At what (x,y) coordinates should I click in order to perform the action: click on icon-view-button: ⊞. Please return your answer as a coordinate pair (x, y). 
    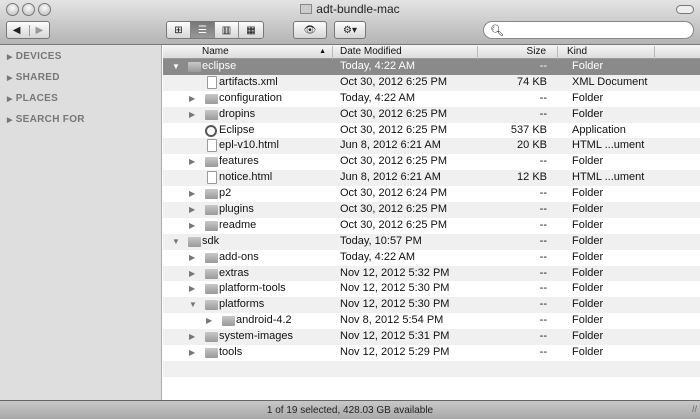
    Looking at the image, I should click on (179, 30).